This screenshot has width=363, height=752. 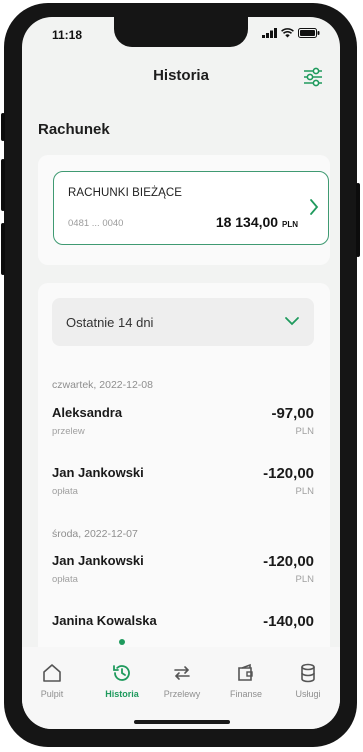 I want to click on volume-down-button, so click(x=3, y=249).